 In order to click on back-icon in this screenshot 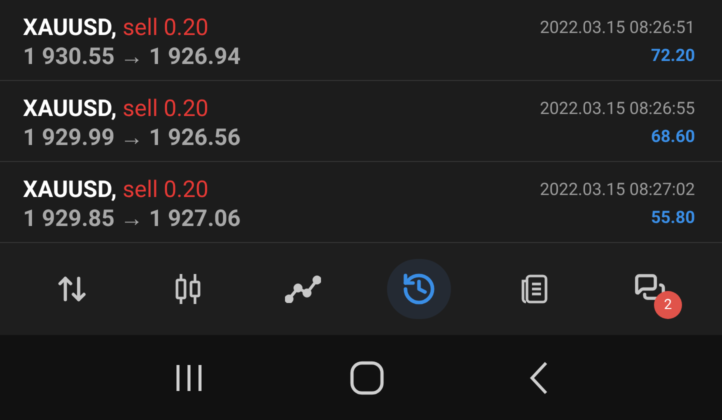, I will do `click(539, 377)`.